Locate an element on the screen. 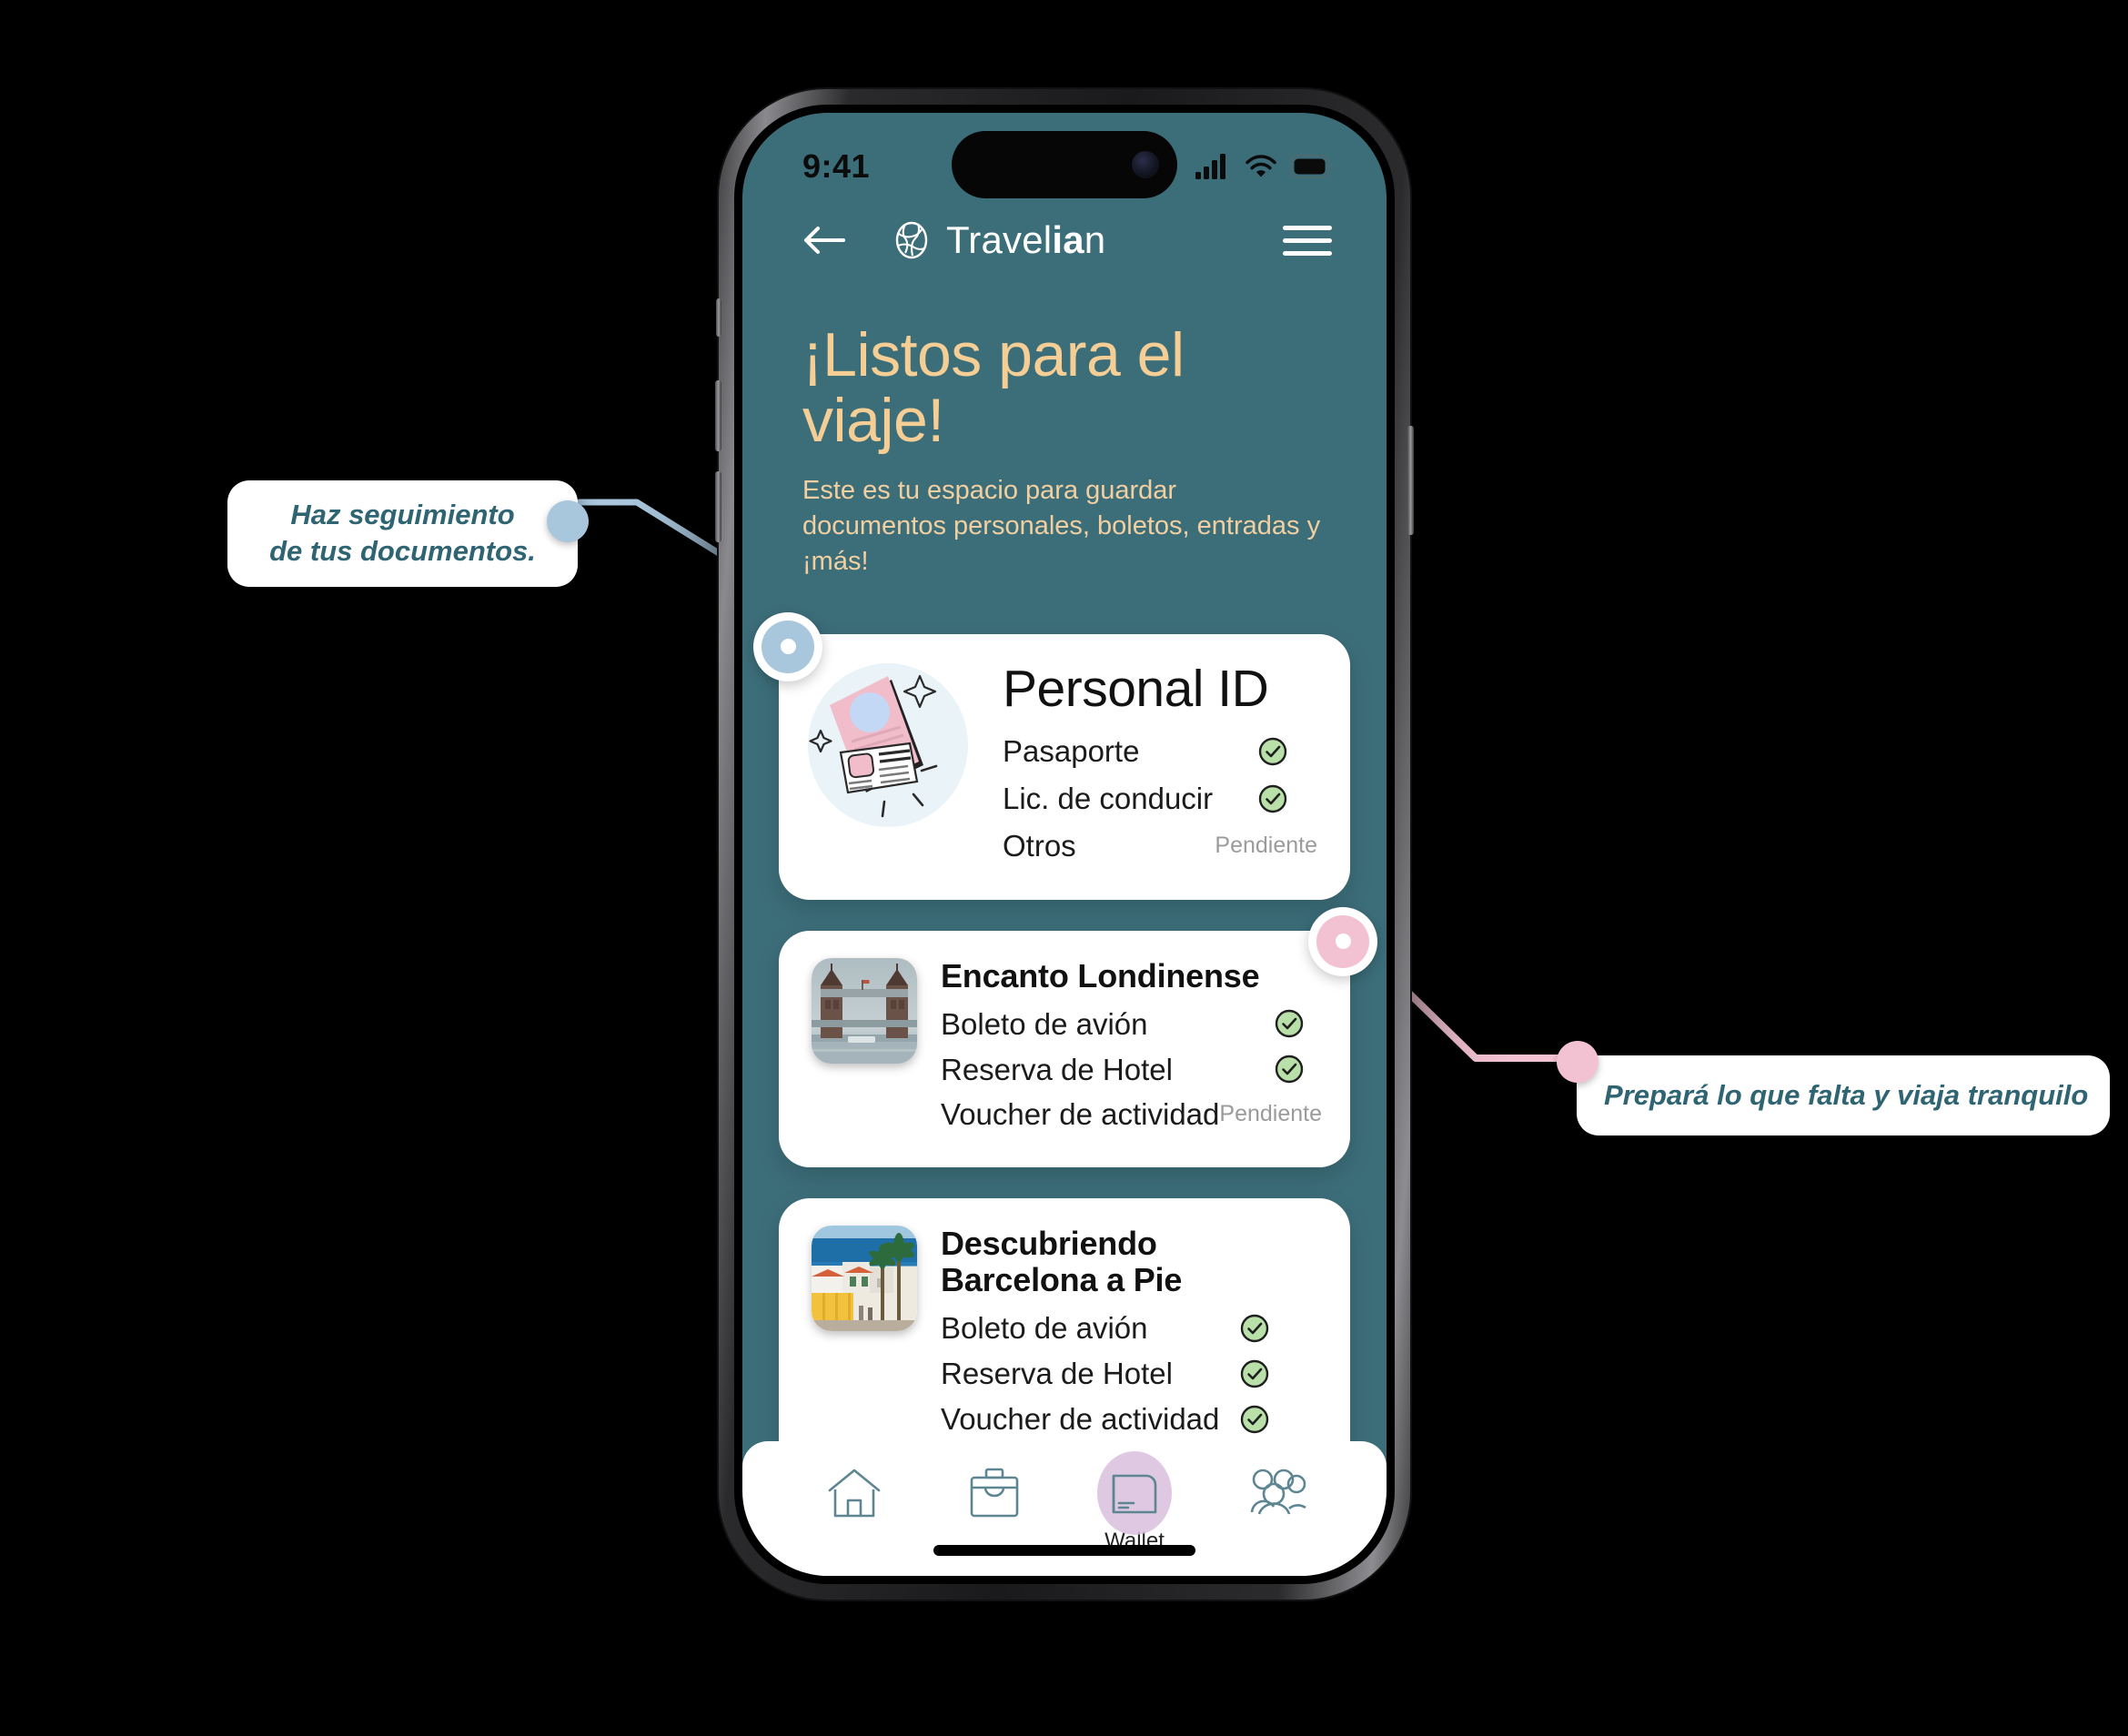 The height and width of the screenshot is (1736, 2128). battery-icon is located at coordinates (1312, 166).